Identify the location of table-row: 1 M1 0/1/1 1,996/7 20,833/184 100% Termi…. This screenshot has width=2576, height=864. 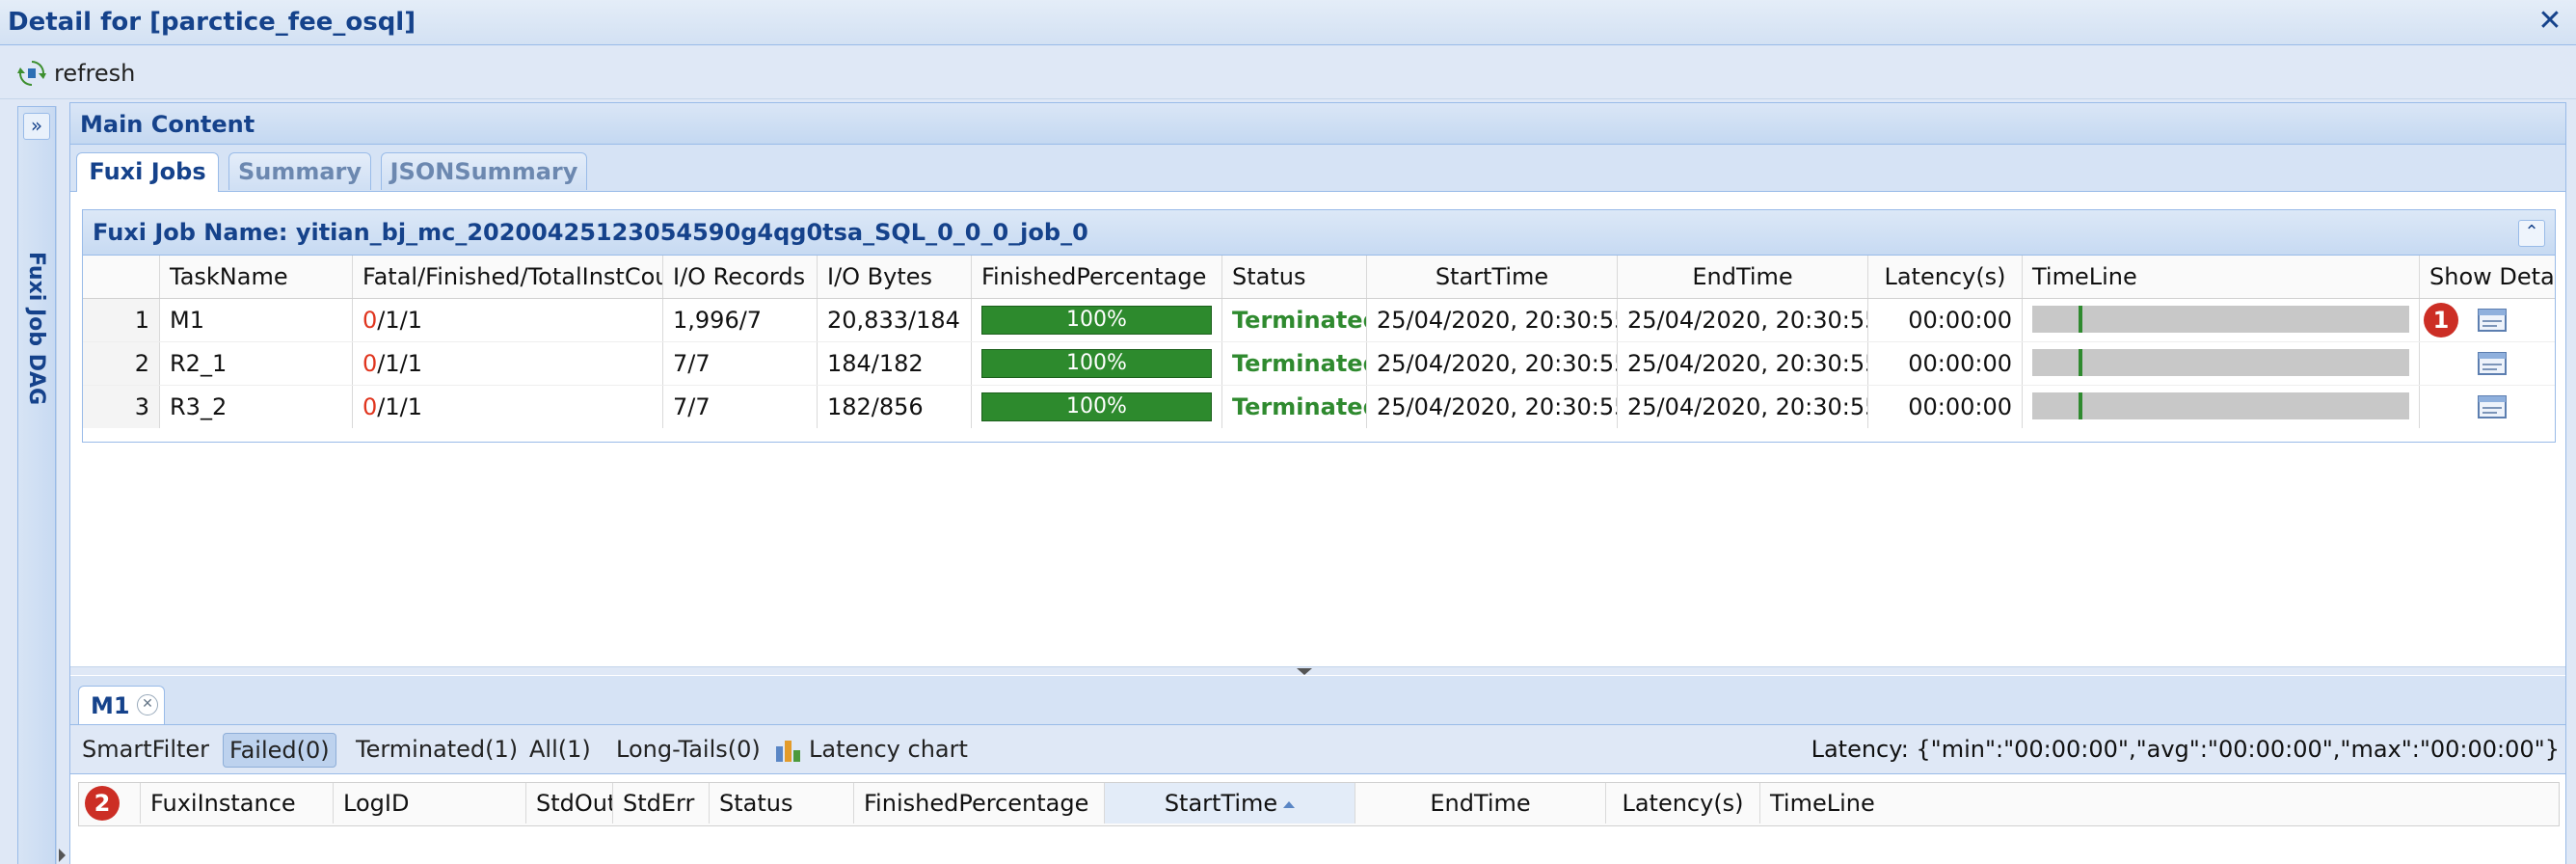
(1319, 320).